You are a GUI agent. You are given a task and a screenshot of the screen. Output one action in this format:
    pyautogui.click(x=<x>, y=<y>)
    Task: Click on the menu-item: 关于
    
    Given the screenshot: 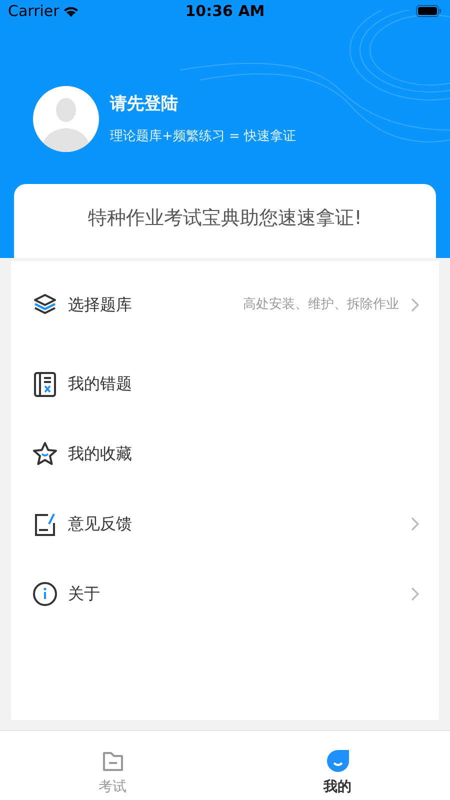 What is the action you would take?
    pyautogui.click(x=225, y=594)
    